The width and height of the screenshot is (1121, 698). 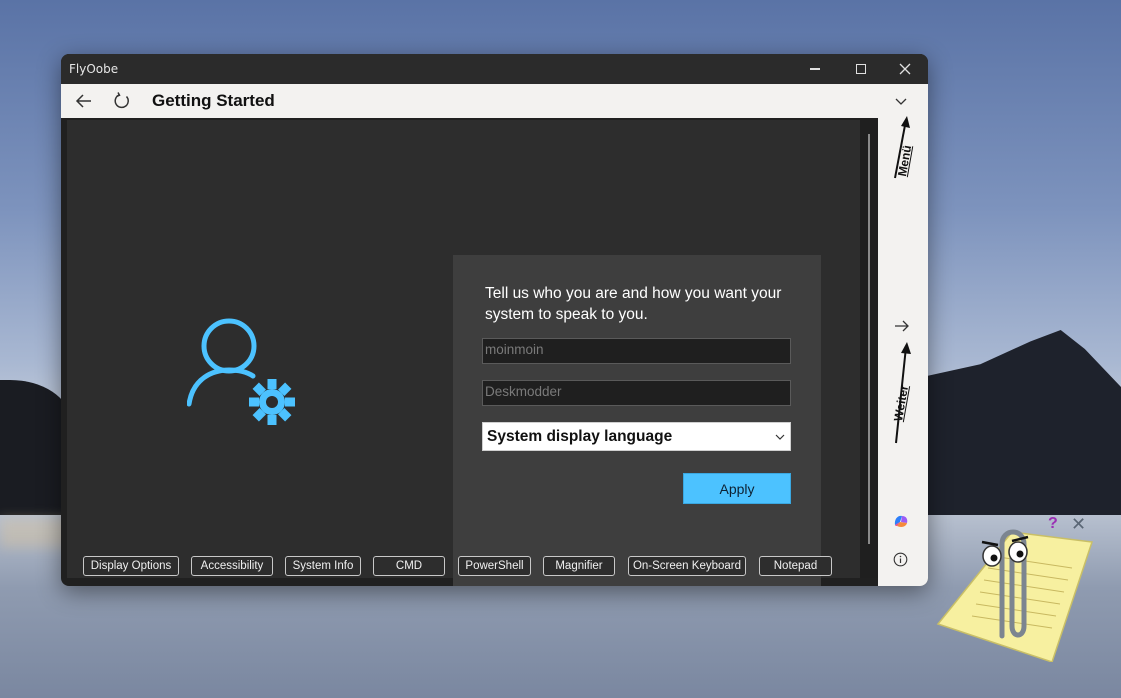 I want to click on navigation-bar: Getting Started, so click(x=494, y=101).